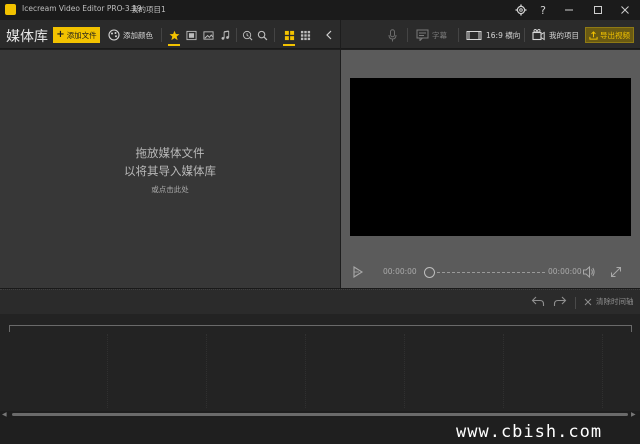 This screenshot has height=444, width=640. I want to click on fullscreen-button, so click(616, 273).